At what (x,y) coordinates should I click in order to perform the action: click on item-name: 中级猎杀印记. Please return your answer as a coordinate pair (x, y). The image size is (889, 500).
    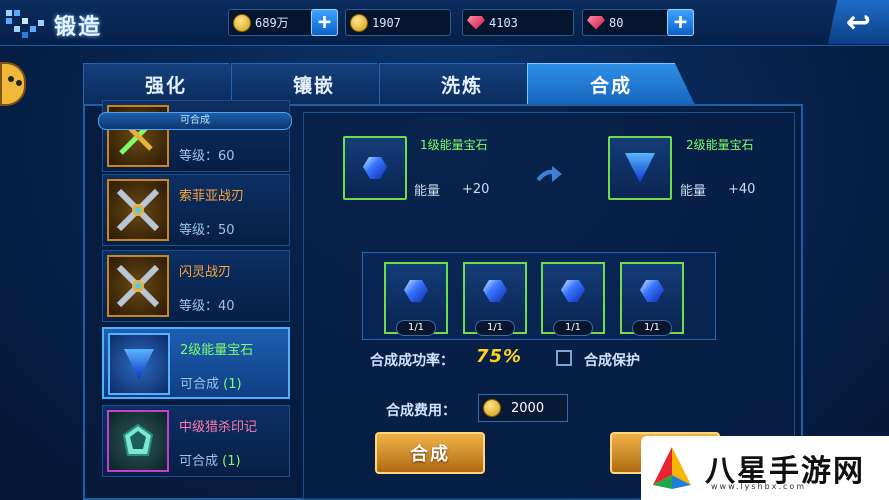
    Looking at the image, I should click on (218, 427).